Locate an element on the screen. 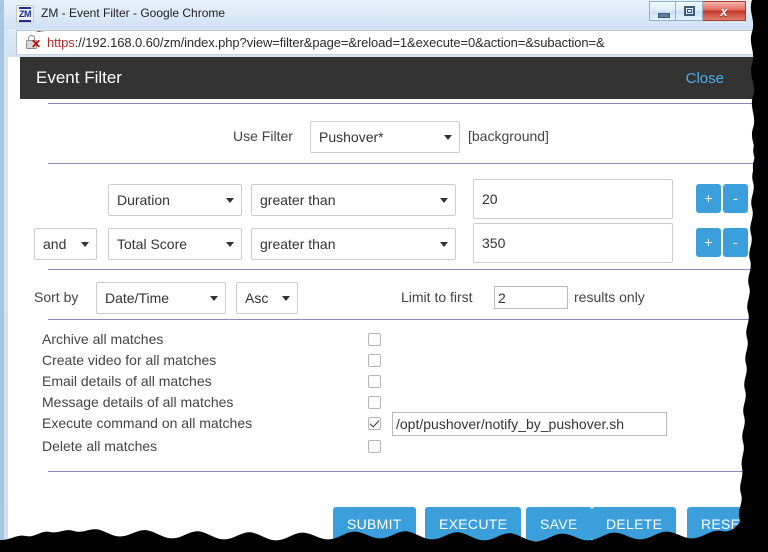  add-term-button-1: + is located at coordinates (708, 198).